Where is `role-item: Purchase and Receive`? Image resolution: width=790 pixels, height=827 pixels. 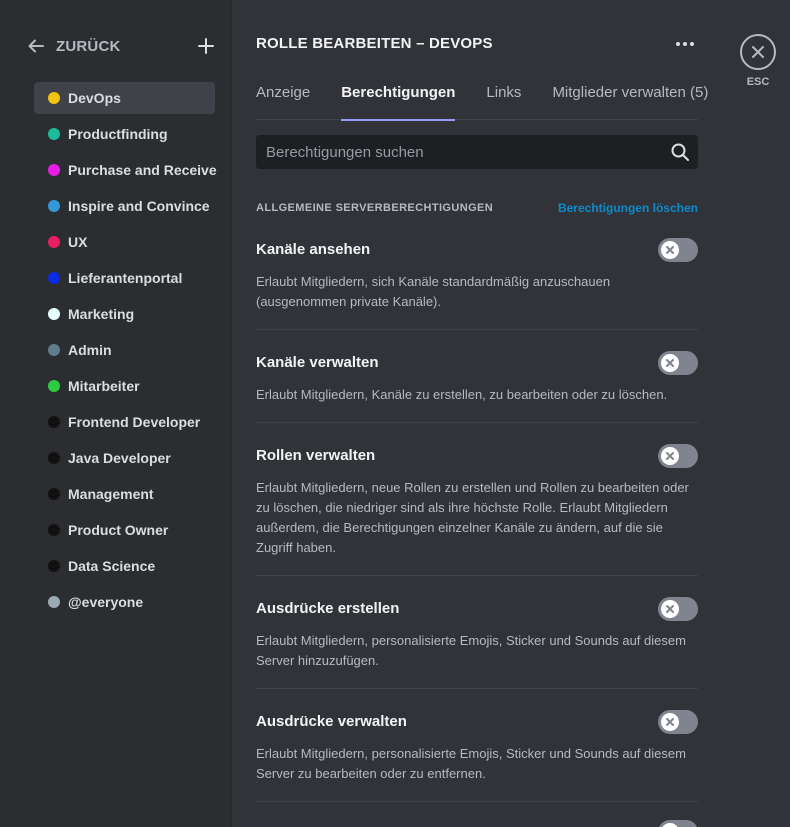 role-item: Purchase and Receive is located at coordinates (125, 170).